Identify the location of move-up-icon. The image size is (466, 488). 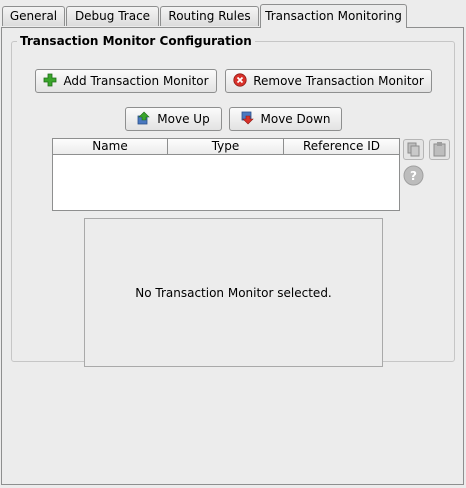
(144, 119).